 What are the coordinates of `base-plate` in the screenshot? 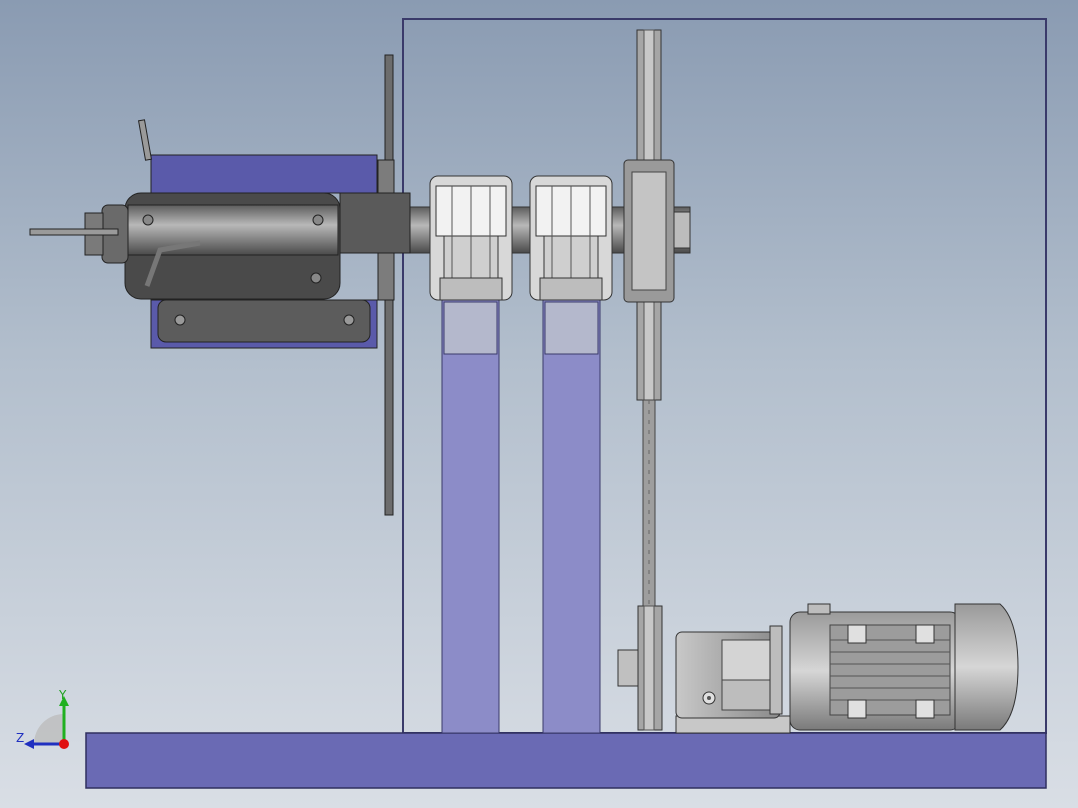 It's located at (566, 760).